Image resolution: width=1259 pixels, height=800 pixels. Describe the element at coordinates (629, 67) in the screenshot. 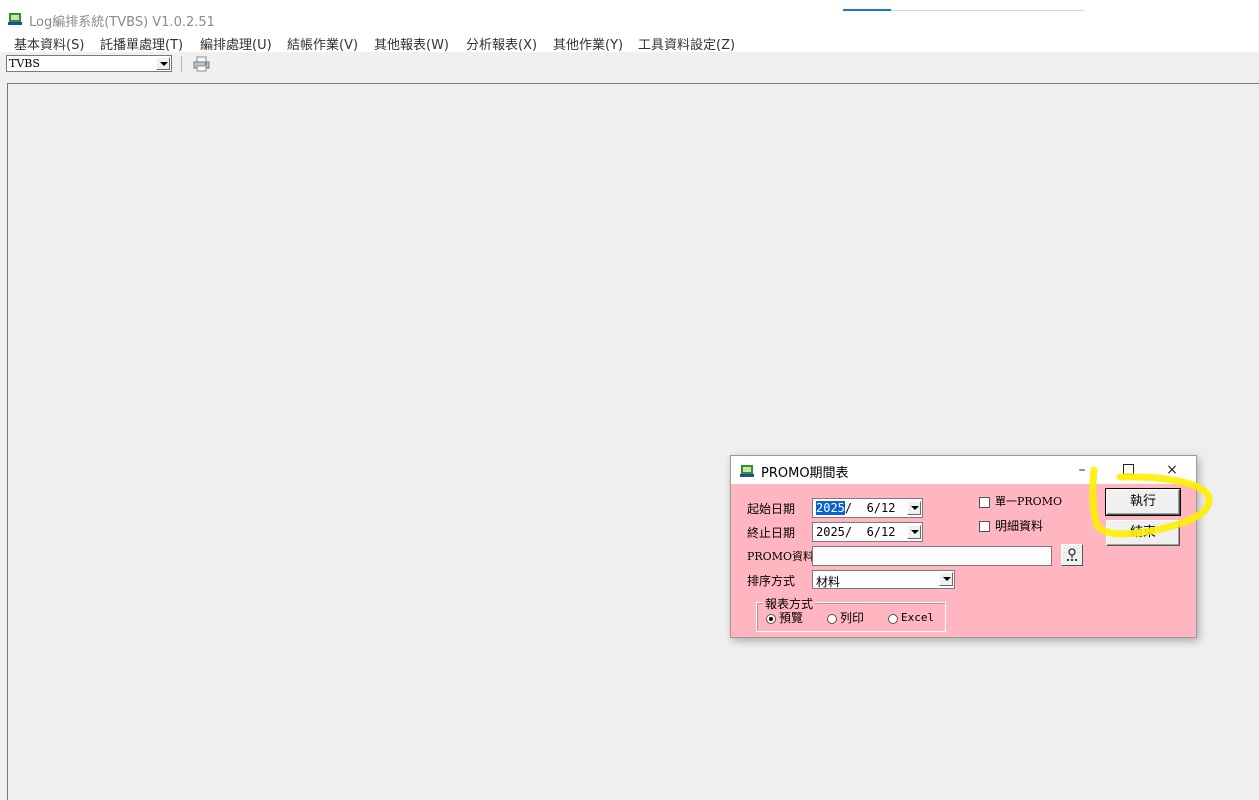

I see `toolbar: TVBS` at that location.